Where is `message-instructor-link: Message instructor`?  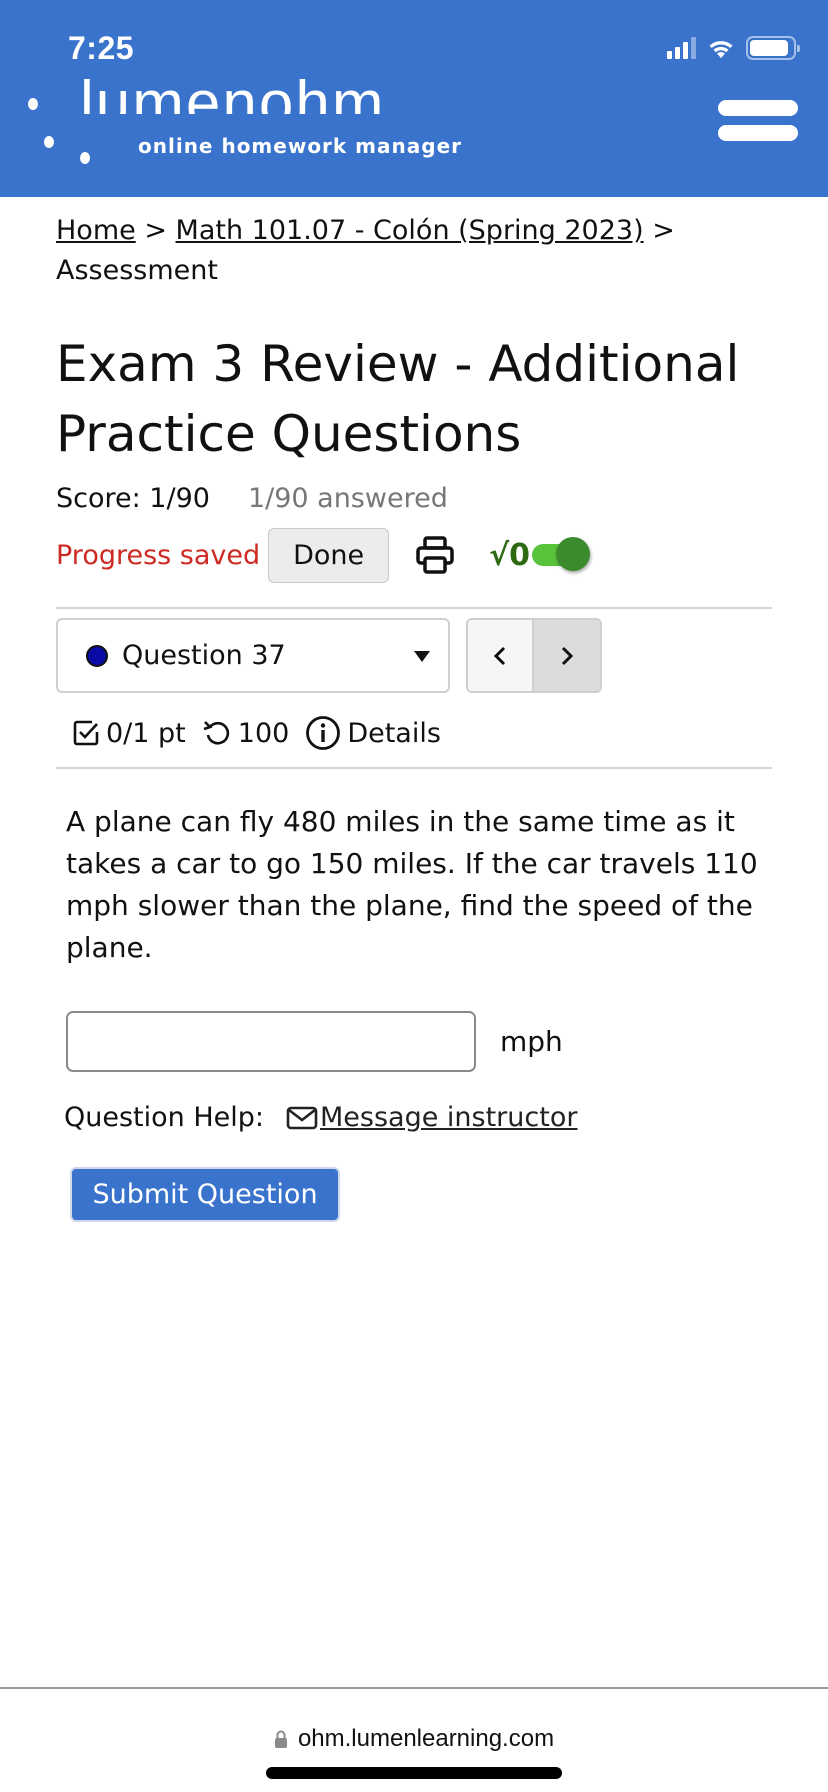 message-instructor-link: Message instructor is located at coordinates (431, 1117).